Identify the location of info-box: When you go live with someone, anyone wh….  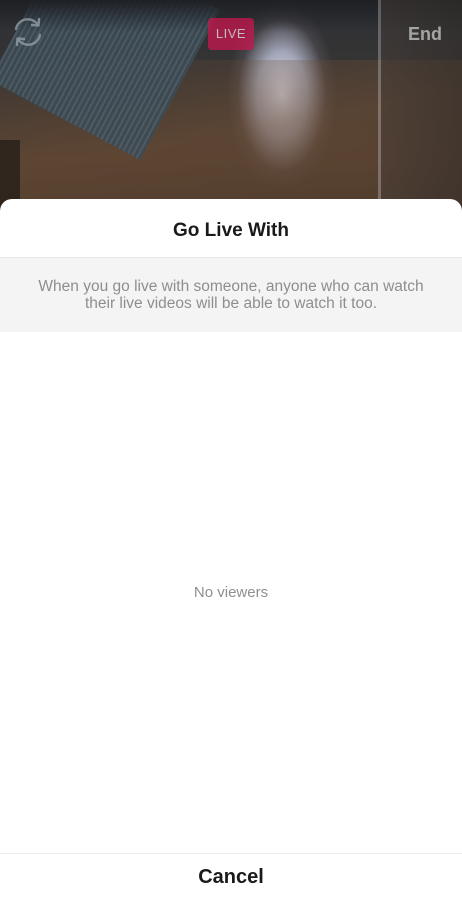
(231, 295).